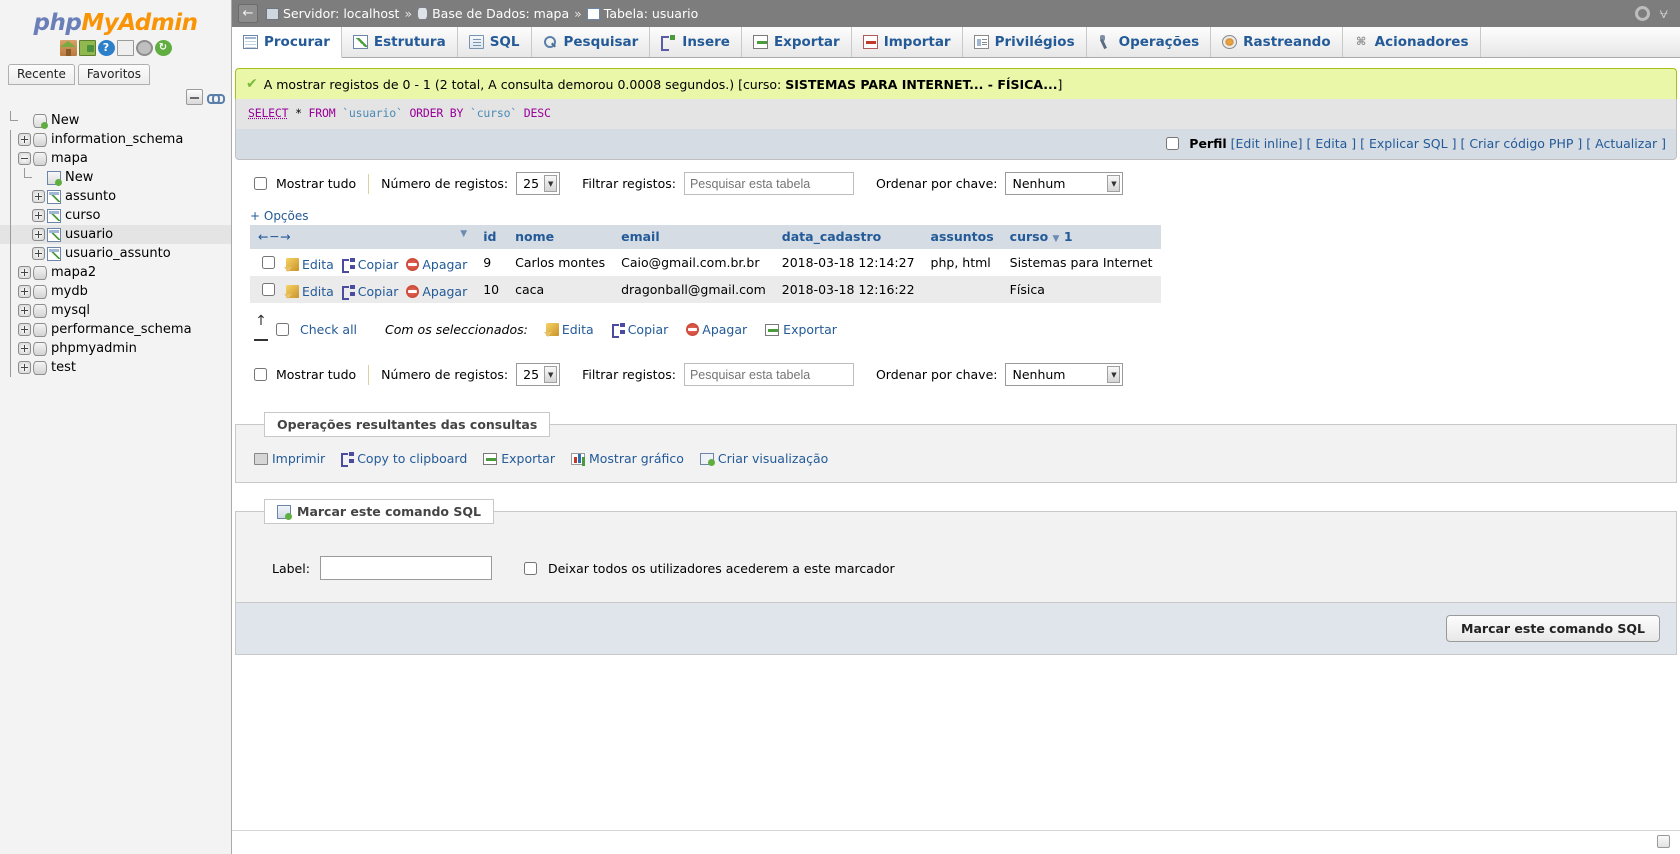 The image size is (1680, 854). I want to click on tab-operacoes: Operações, so click(1149, 42).